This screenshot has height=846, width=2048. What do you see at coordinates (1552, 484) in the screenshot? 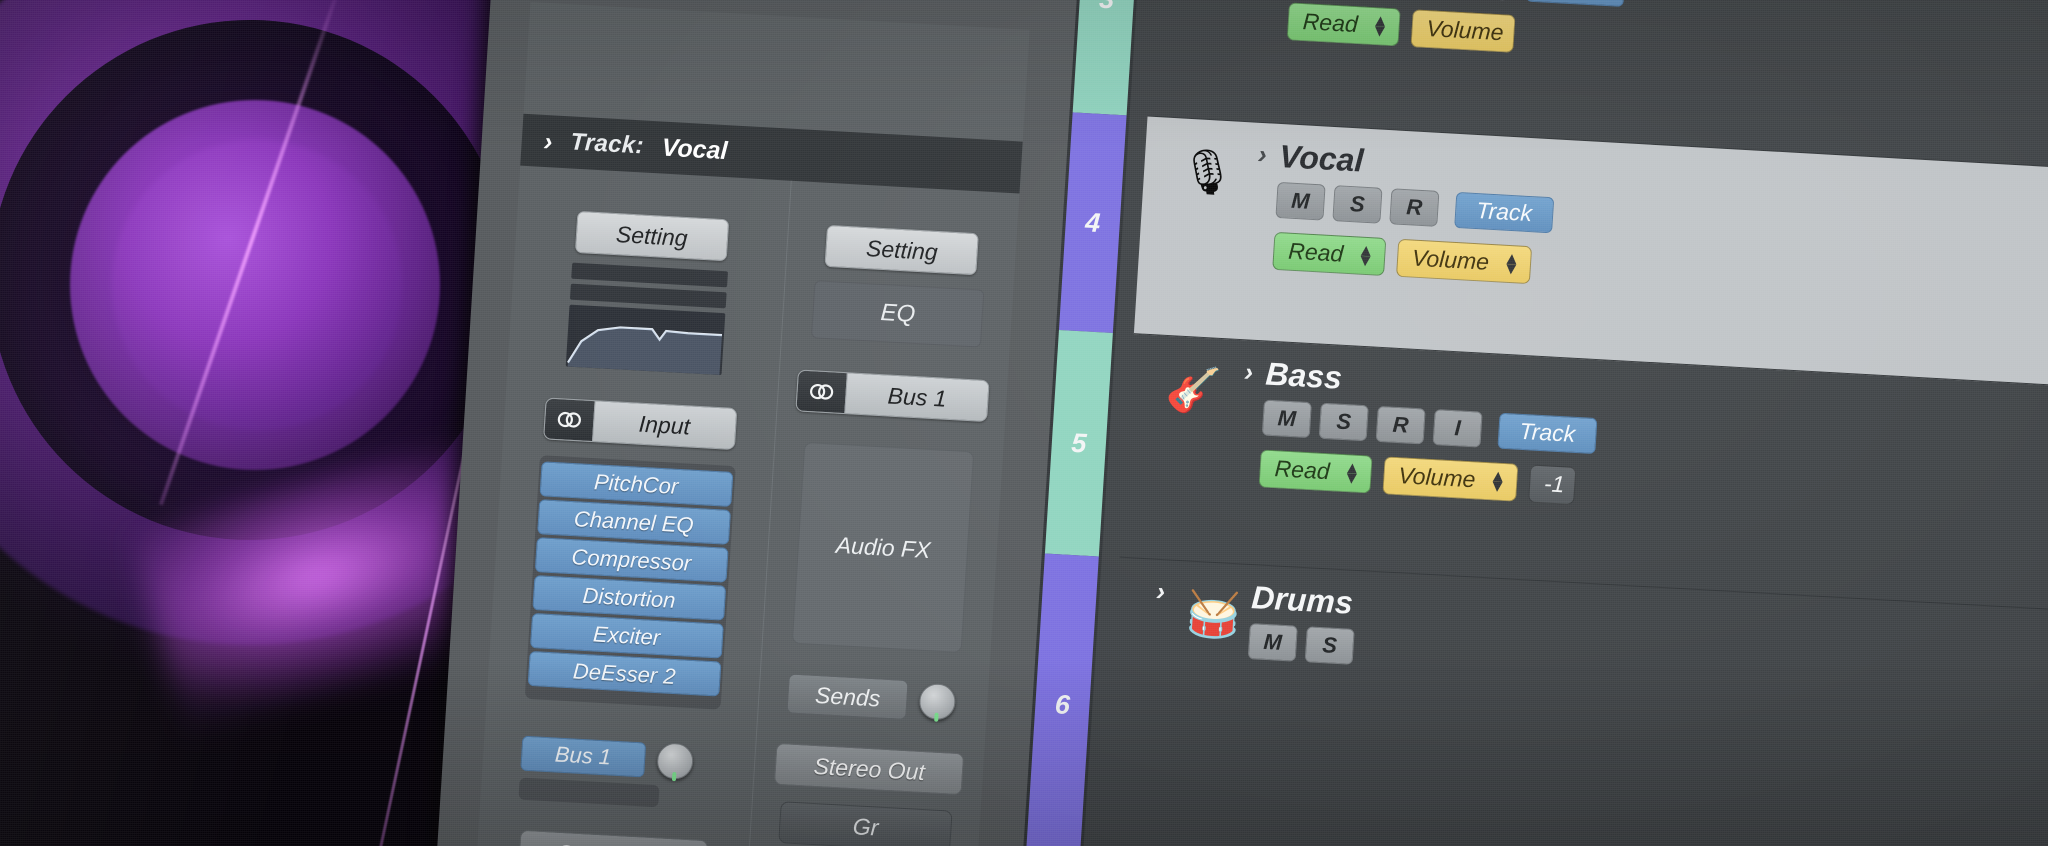
I see `automation-value-field: -1` at bounding box center [1552, 484].